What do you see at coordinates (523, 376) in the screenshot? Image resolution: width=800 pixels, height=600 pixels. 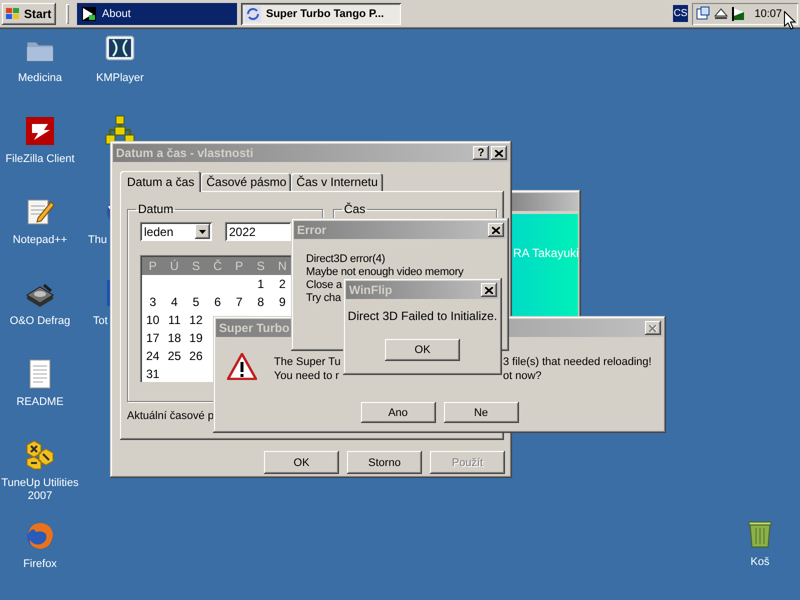 I see `message-text: ot now?` at bounding box center [523, 376].